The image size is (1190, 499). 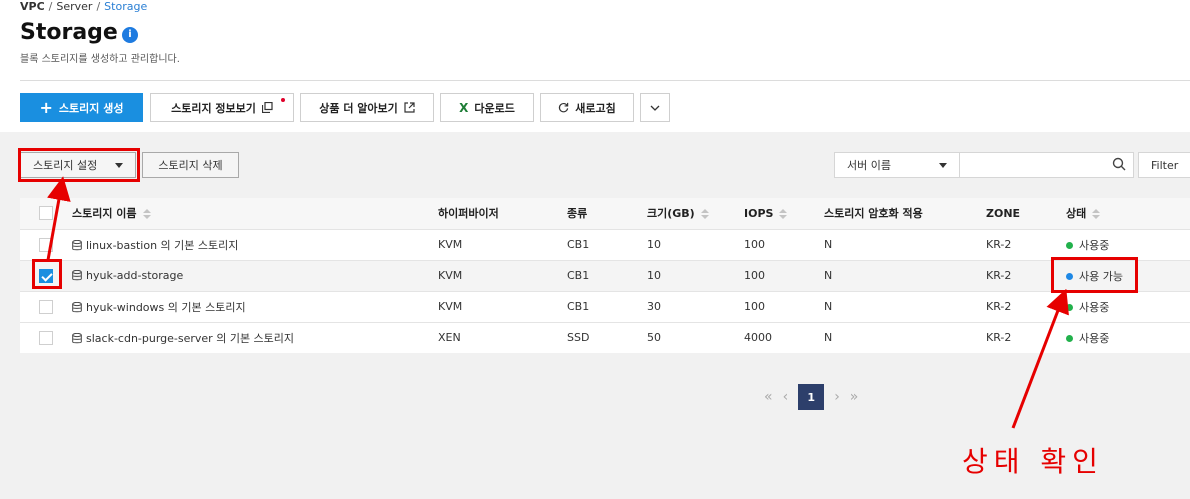 I want to click on info-icon: i, so click(x=130, y=35).